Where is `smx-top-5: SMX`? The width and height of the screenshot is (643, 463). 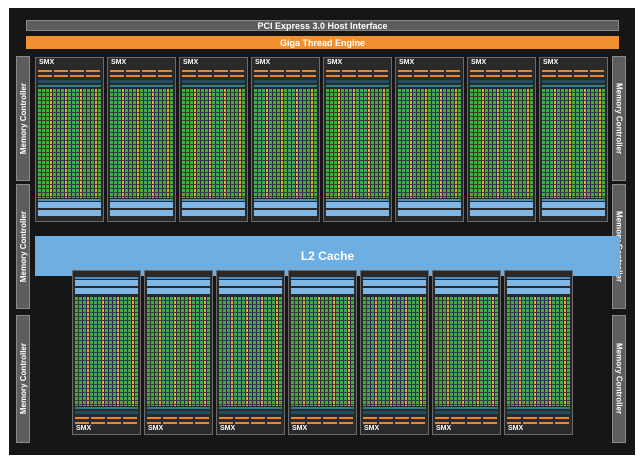
smx-top-5: SMX is located at coordinates (357, 139).